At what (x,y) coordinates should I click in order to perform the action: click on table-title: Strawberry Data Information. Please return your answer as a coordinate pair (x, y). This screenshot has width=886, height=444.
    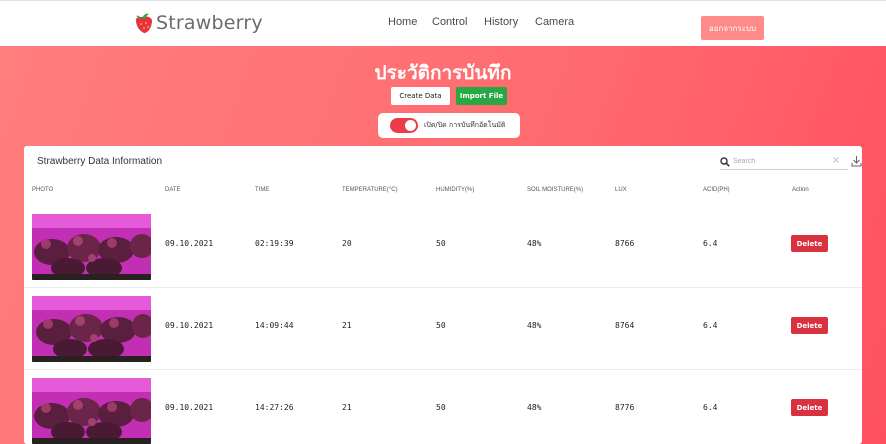
    Looking at the image, I should click on (100, 161).